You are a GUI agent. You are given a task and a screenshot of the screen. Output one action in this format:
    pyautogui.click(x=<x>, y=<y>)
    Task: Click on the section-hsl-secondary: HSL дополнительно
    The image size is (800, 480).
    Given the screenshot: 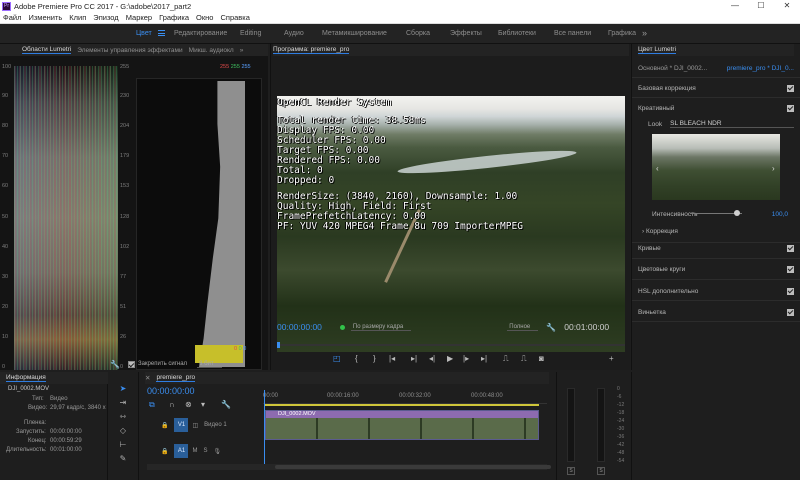 What is the action you would take?
    pyautogui.click(x=716, y=291)
    